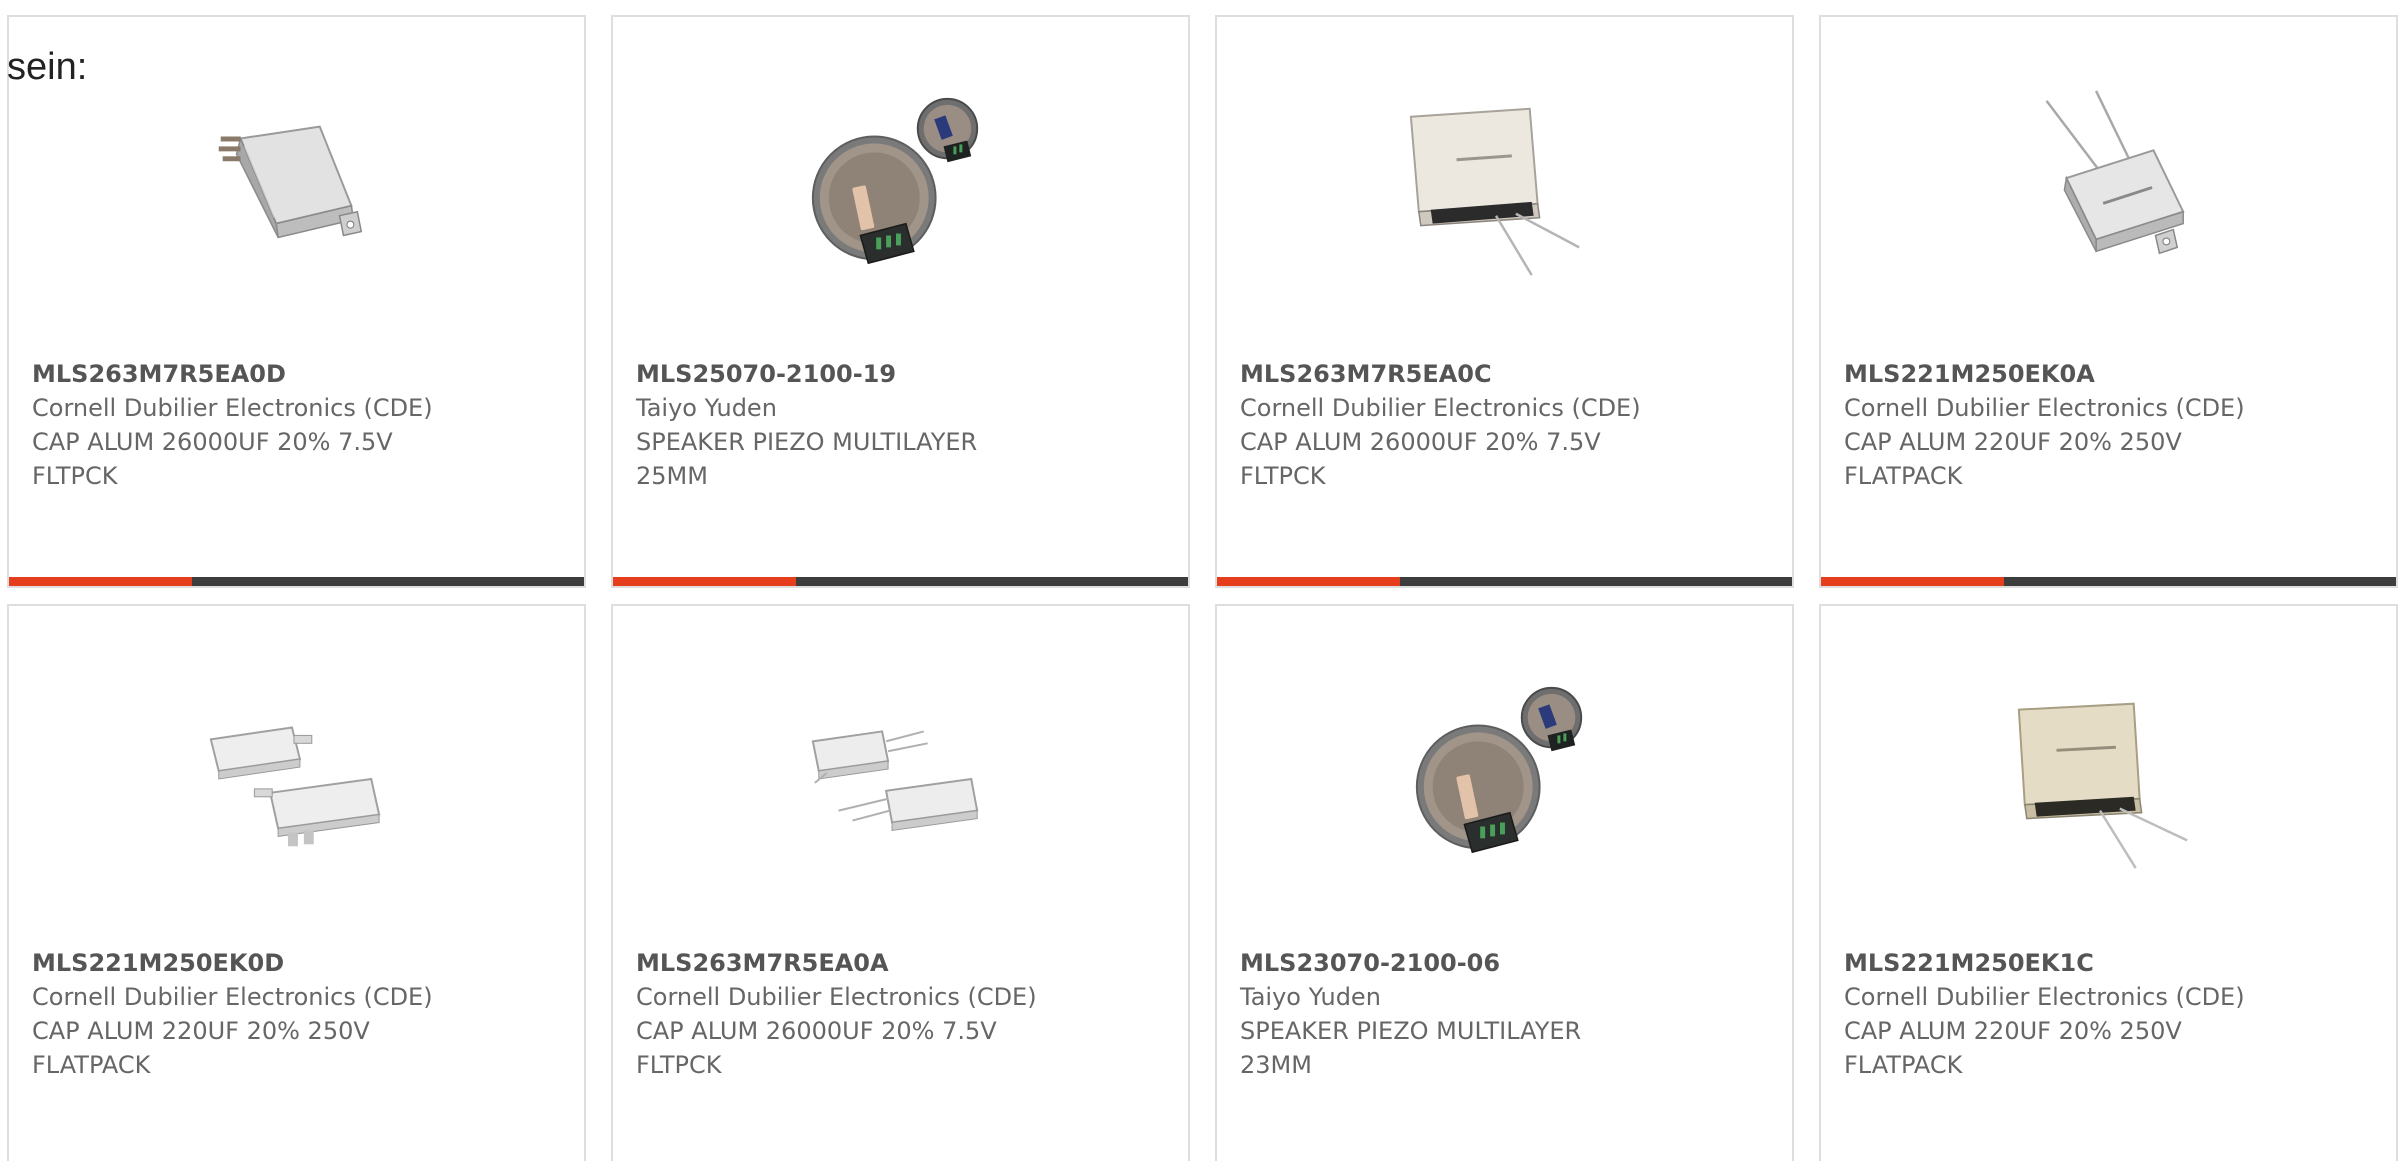  Describe the element at coordinates (1411, 1048) in the screenshot. I see `description: SPEAKER PIEZO MULTILAYER 23MM` at that location.